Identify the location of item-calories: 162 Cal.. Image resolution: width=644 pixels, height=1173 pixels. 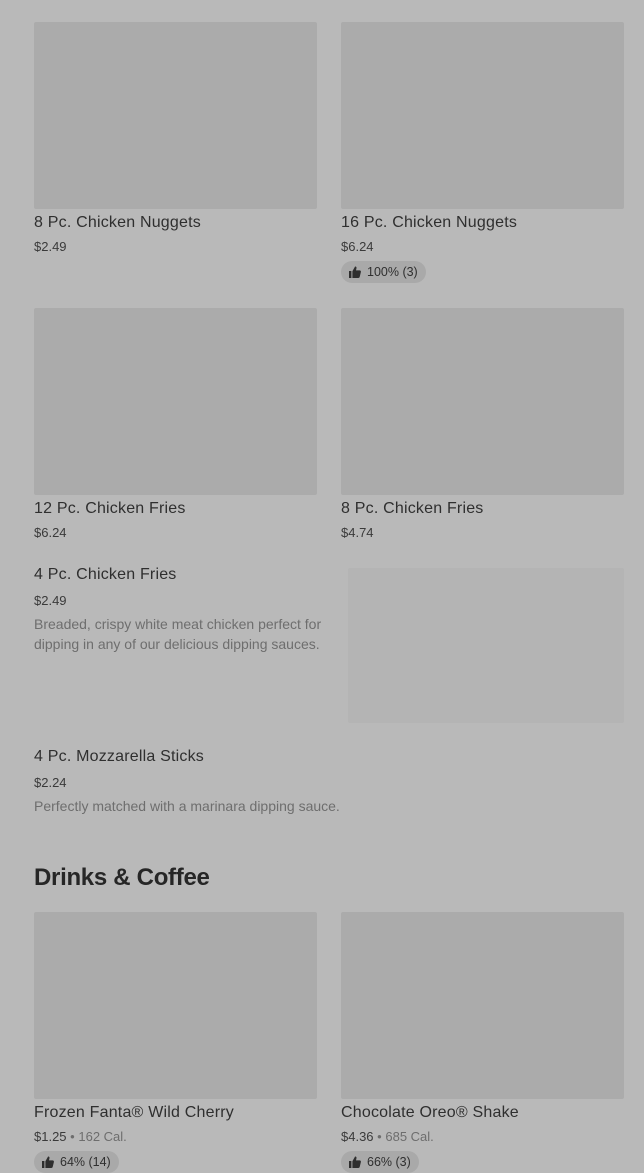
(102, 1136).